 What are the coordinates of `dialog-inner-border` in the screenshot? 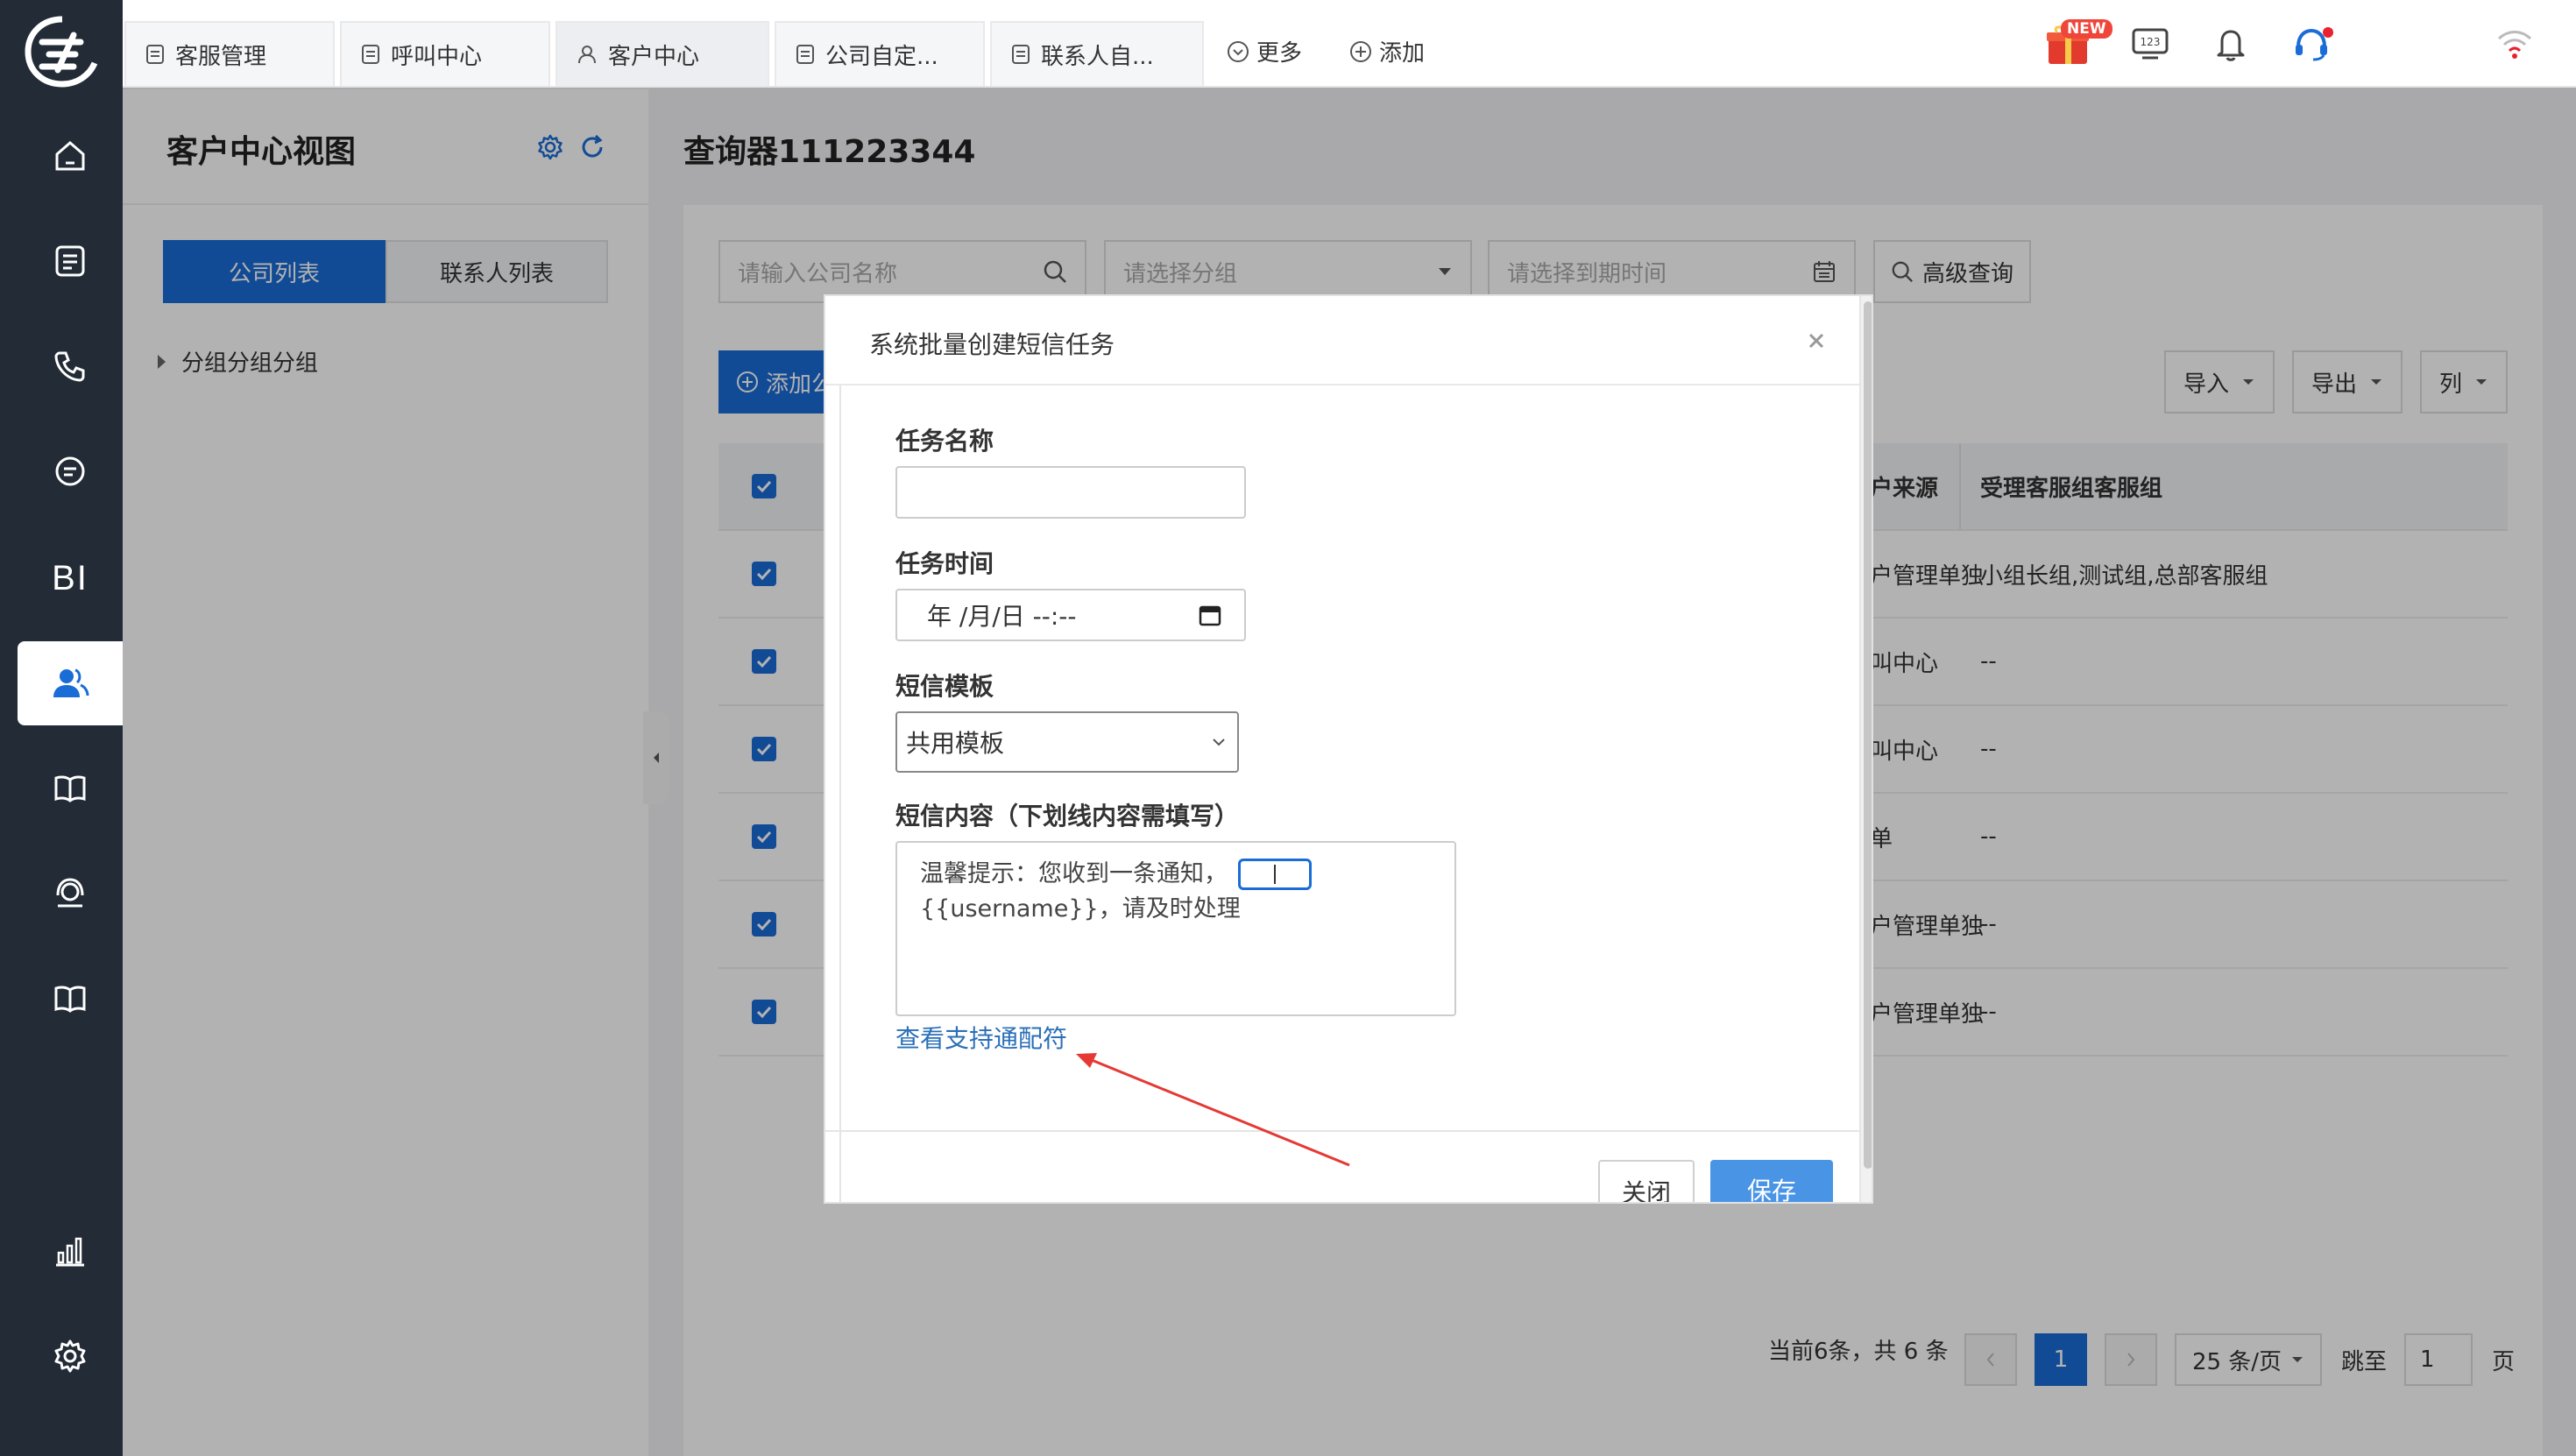 It's located at (840, 793).